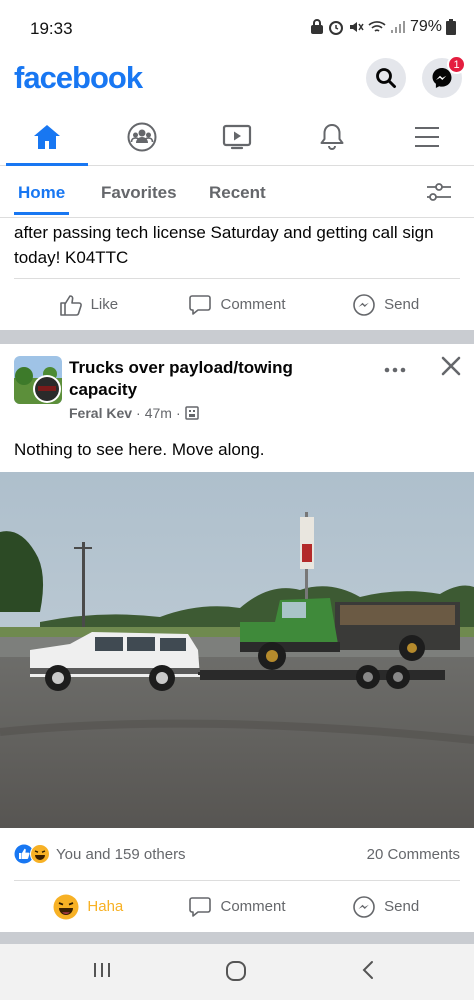 This screenshot has width=474, height=1000. I want to click on tab-recent: Recent, so click(237, 193).